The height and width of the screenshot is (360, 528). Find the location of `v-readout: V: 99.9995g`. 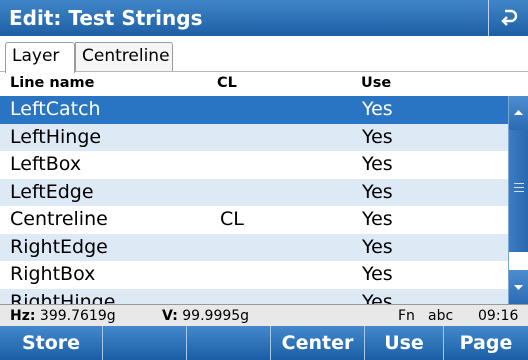

v-readout: V: 99.9995g is located at coordinates (205, 316).